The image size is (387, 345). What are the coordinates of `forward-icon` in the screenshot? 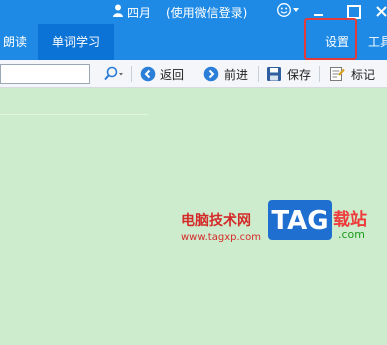 It's located at (211, 74).